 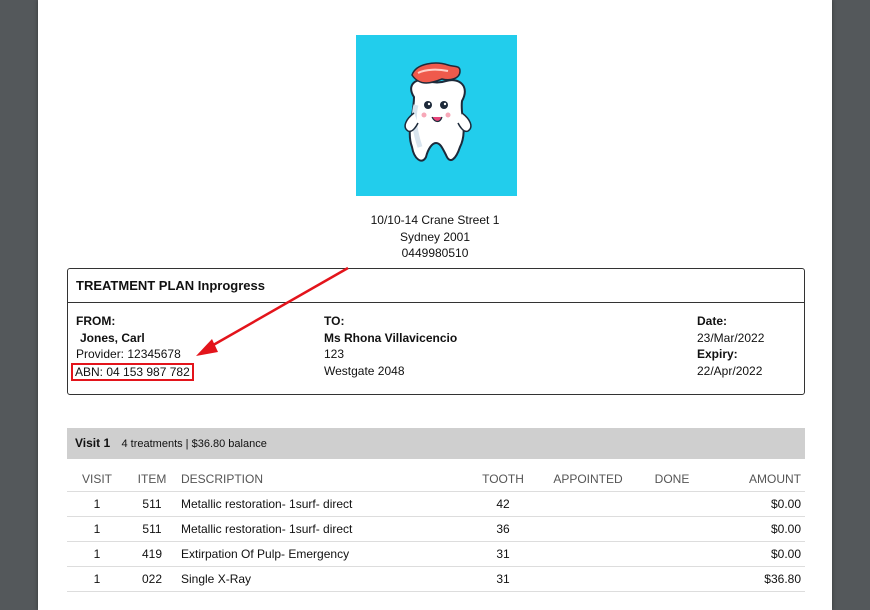 I want to click on visit-summary: 4 treatments | $36.80 balance, so click(x=193, y=444).